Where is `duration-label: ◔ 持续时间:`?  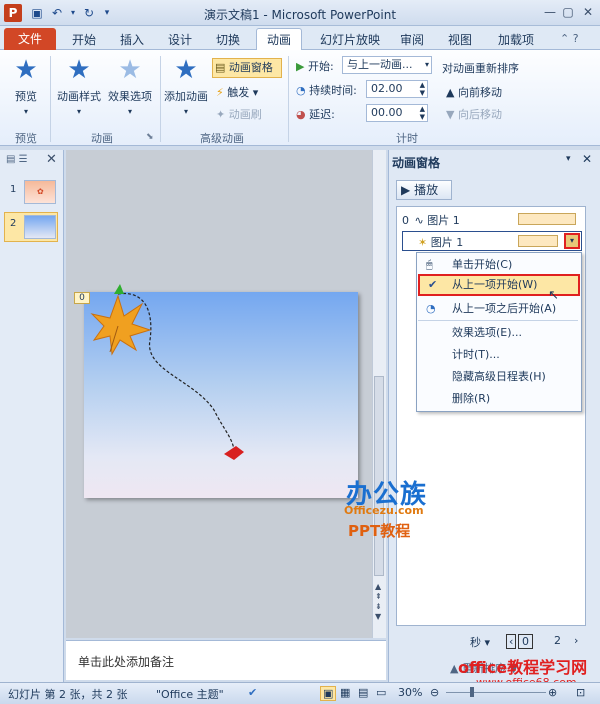
duration-label: ◔ 持续时间: is located at coordinates (326, 90).